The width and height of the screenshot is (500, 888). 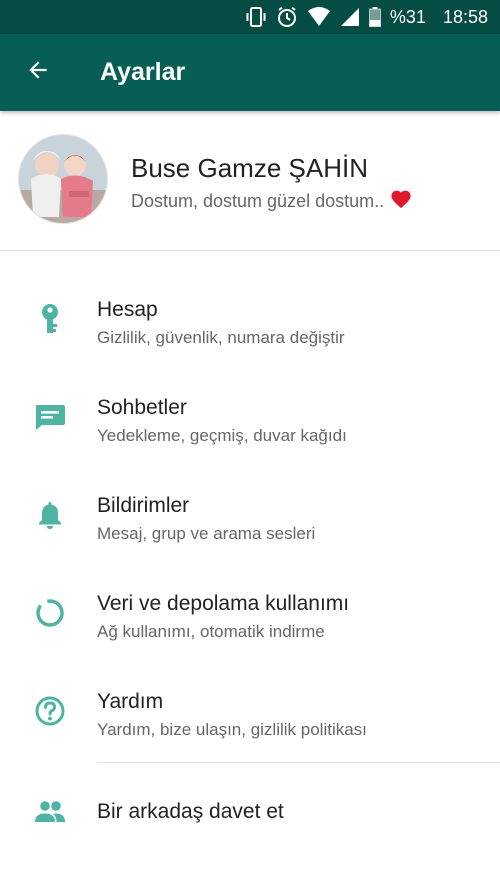 What do you see at coordinates (211, 631) in the screenshot?
I see `menu-item-subtitle: Ağ kullanımı, otomatik indirme` at bounding box center [211, 631].